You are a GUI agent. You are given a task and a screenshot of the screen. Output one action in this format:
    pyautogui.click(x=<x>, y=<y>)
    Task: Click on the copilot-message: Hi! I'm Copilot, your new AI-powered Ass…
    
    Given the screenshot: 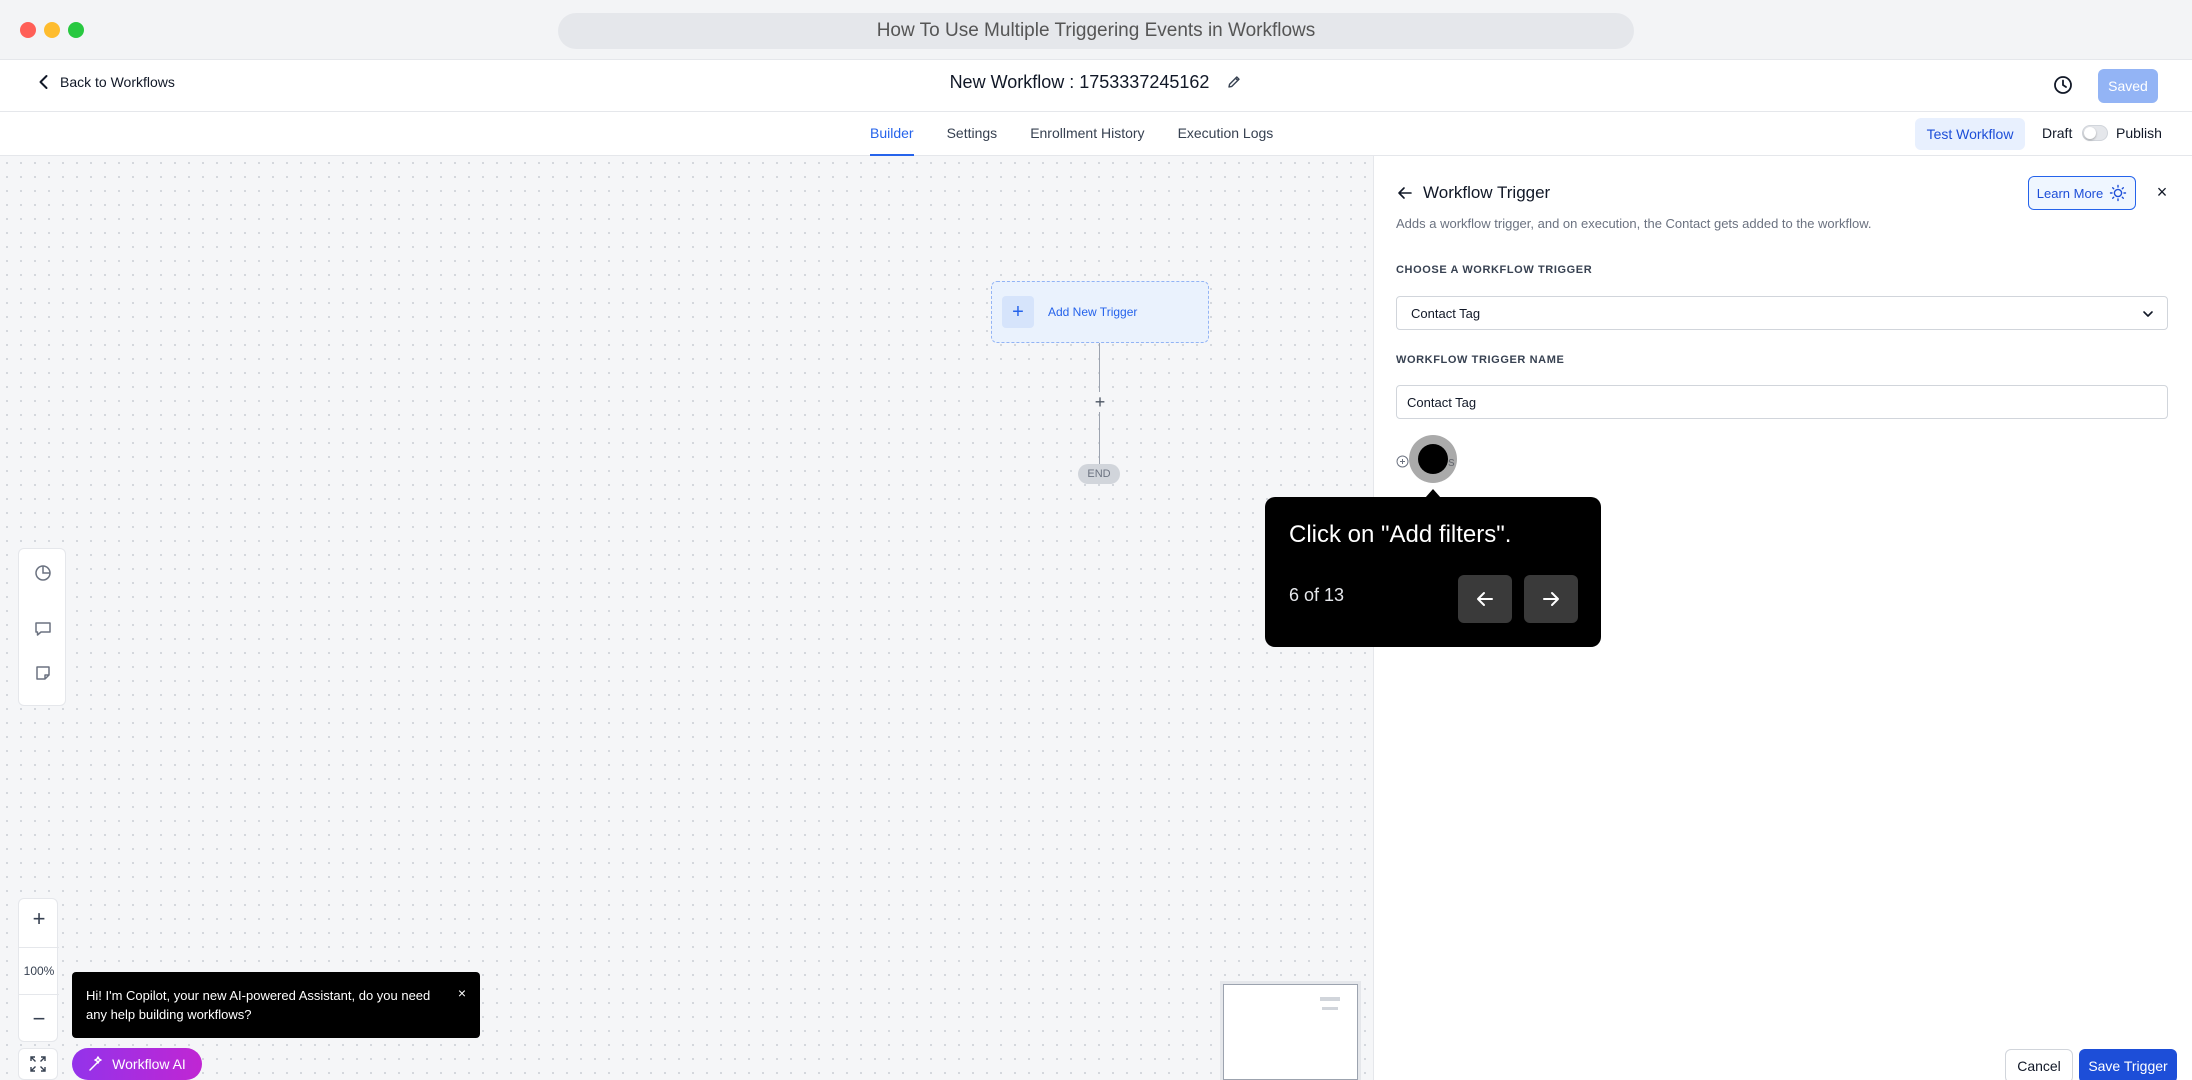 What is the action you would take?
    pyautogui.click(x=276, y=1005)
    